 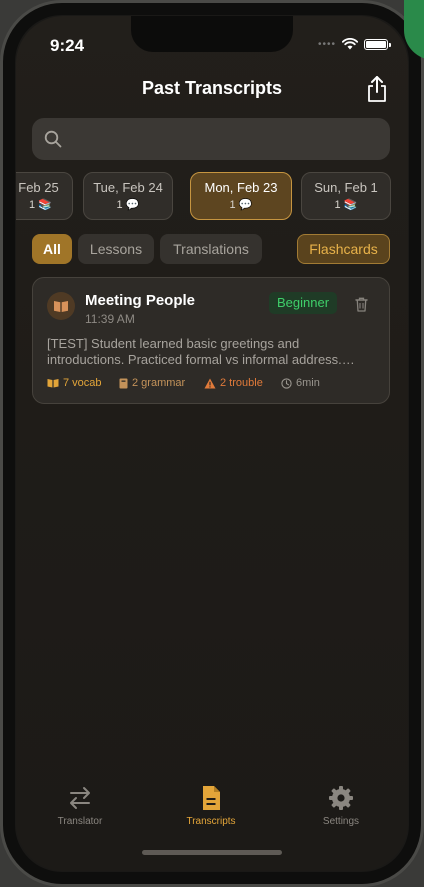 I want to click on share-button, so click(x=377, y=89).